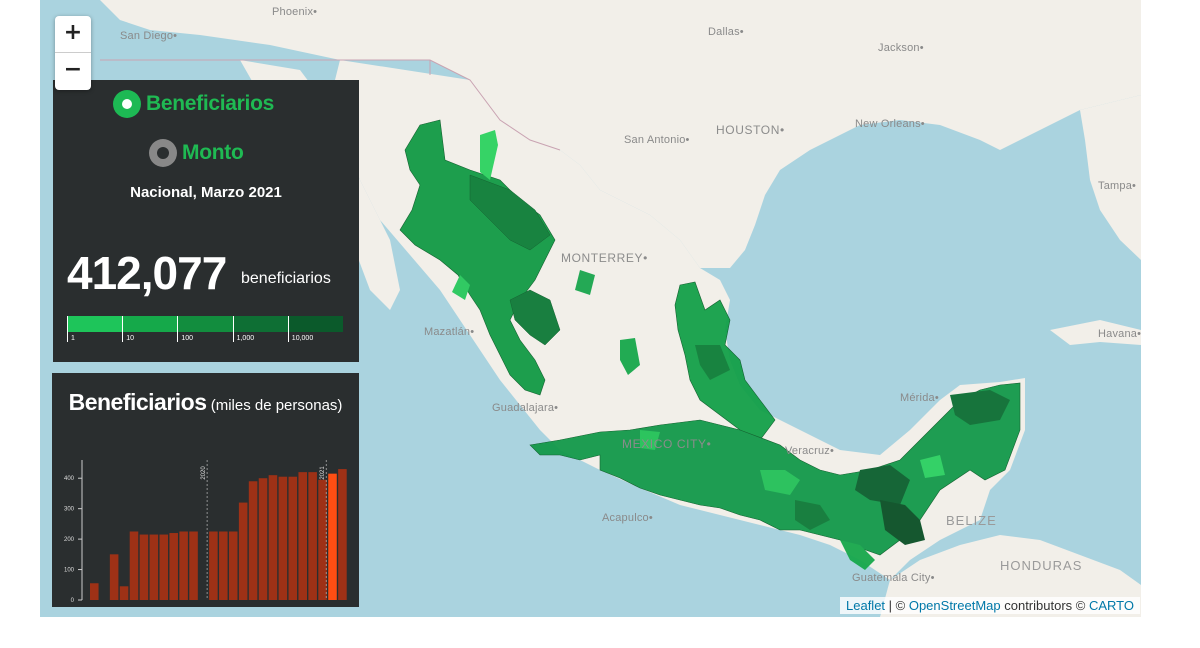  What do you see at coordinates (627, 518) in the screenshot?
I see `city-label: Acapulco•` at bounding box center [627, 518].